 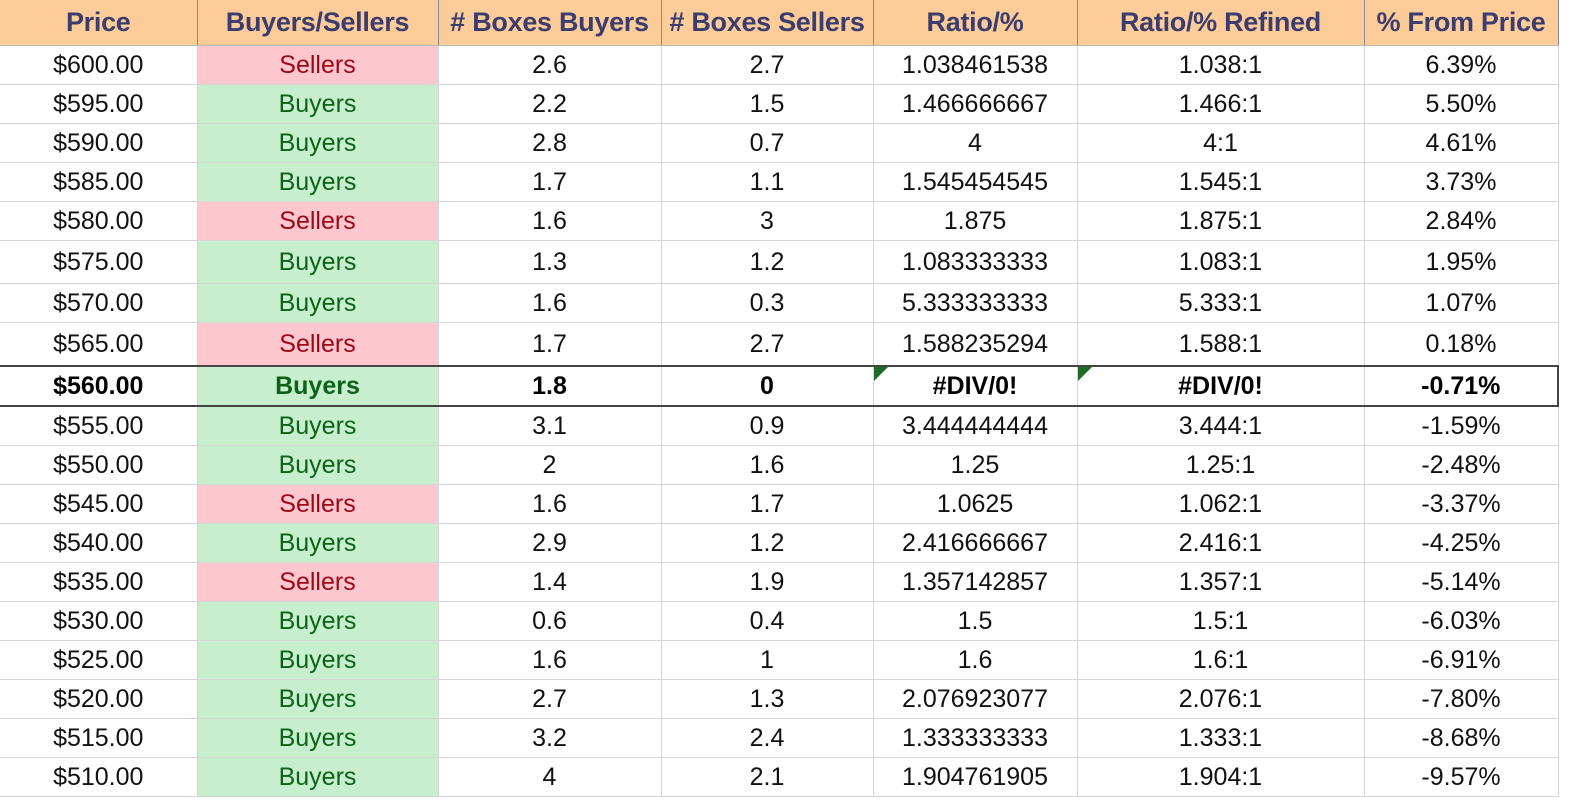 What do you see at coordinates (99, 660) in the screenshot?
I see `cell-price: $525.00` at bounding box center [99, 660].